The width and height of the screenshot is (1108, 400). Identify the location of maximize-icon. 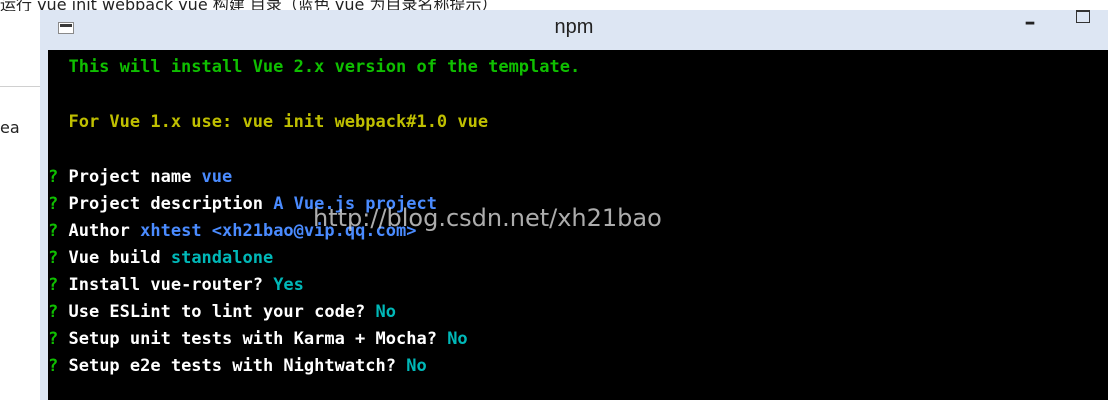
(1083, 16).